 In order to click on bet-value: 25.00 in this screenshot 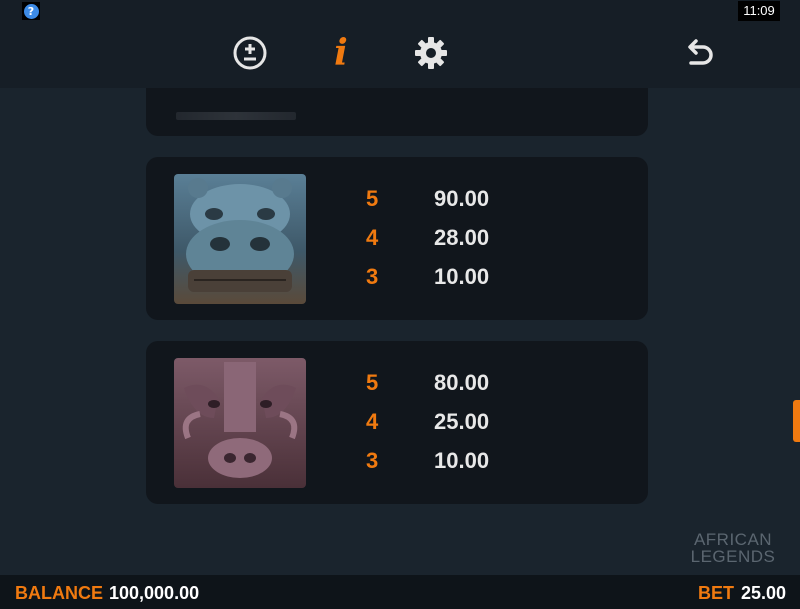, I will do `click(764, 593)`.